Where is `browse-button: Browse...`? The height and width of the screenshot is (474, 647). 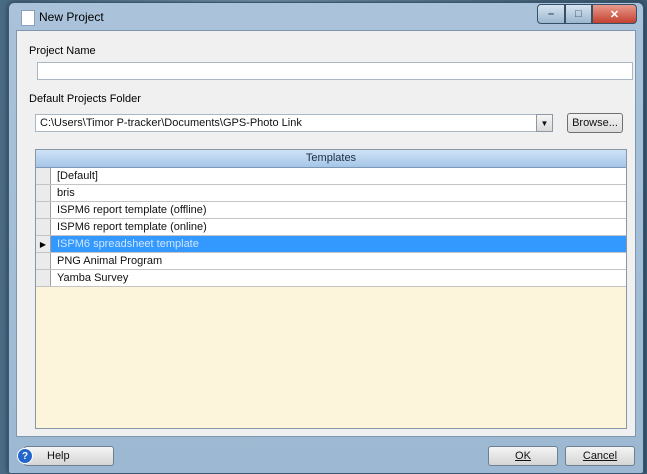
browse-button: Browse... is located at coordinates (595, 123).